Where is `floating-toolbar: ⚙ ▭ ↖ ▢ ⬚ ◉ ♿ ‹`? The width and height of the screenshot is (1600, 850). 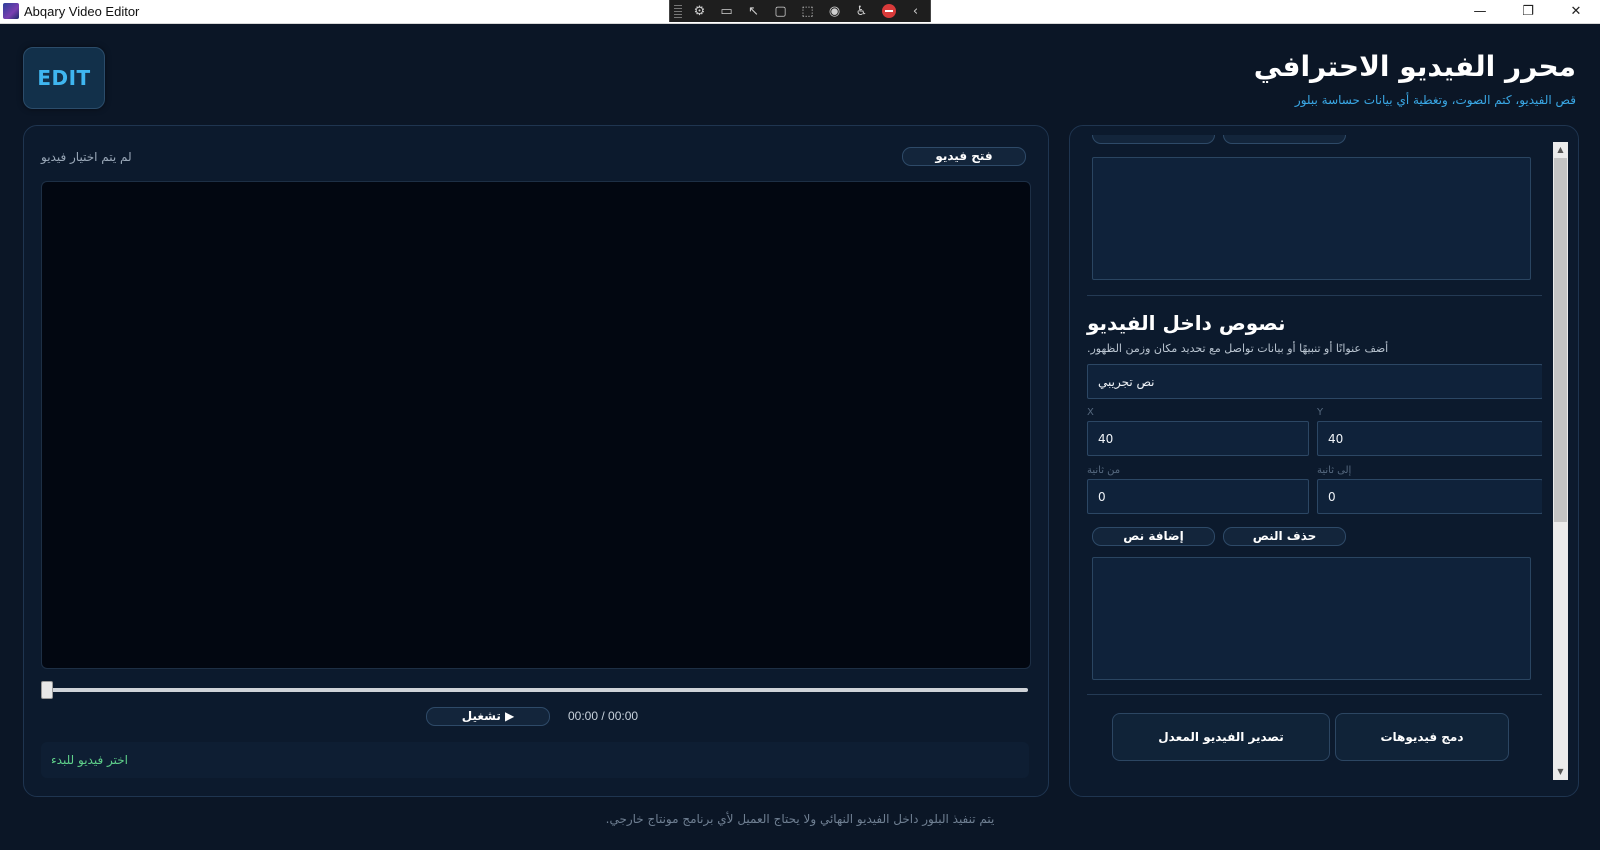 floating-toolbar: ⚙ ▭ ↖ ▢ ⬚ ◉ ♿ ‹ is located at coordinates (800, 11).